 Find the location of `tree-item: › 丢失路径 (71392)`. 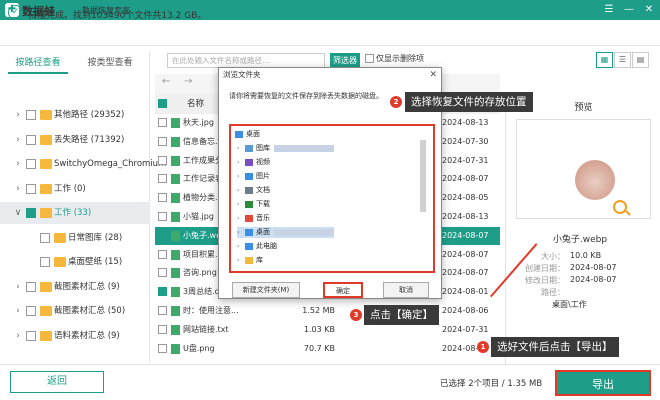

tree-item: › 丢失路径 (71392) is located at coordinates (75, 140).